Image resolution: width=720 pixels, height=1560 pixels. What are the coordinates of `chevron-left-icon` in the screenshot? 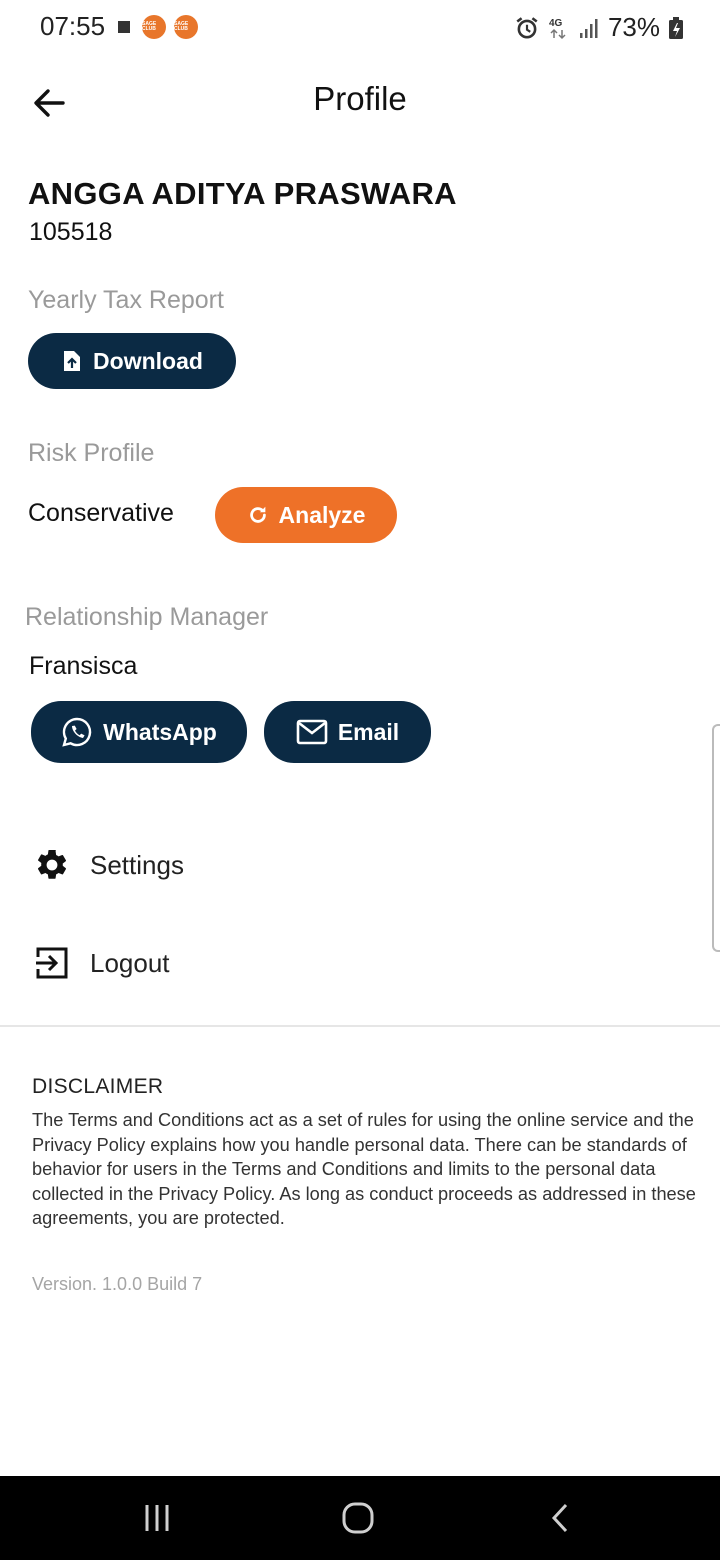 It's located at (559, 1518).